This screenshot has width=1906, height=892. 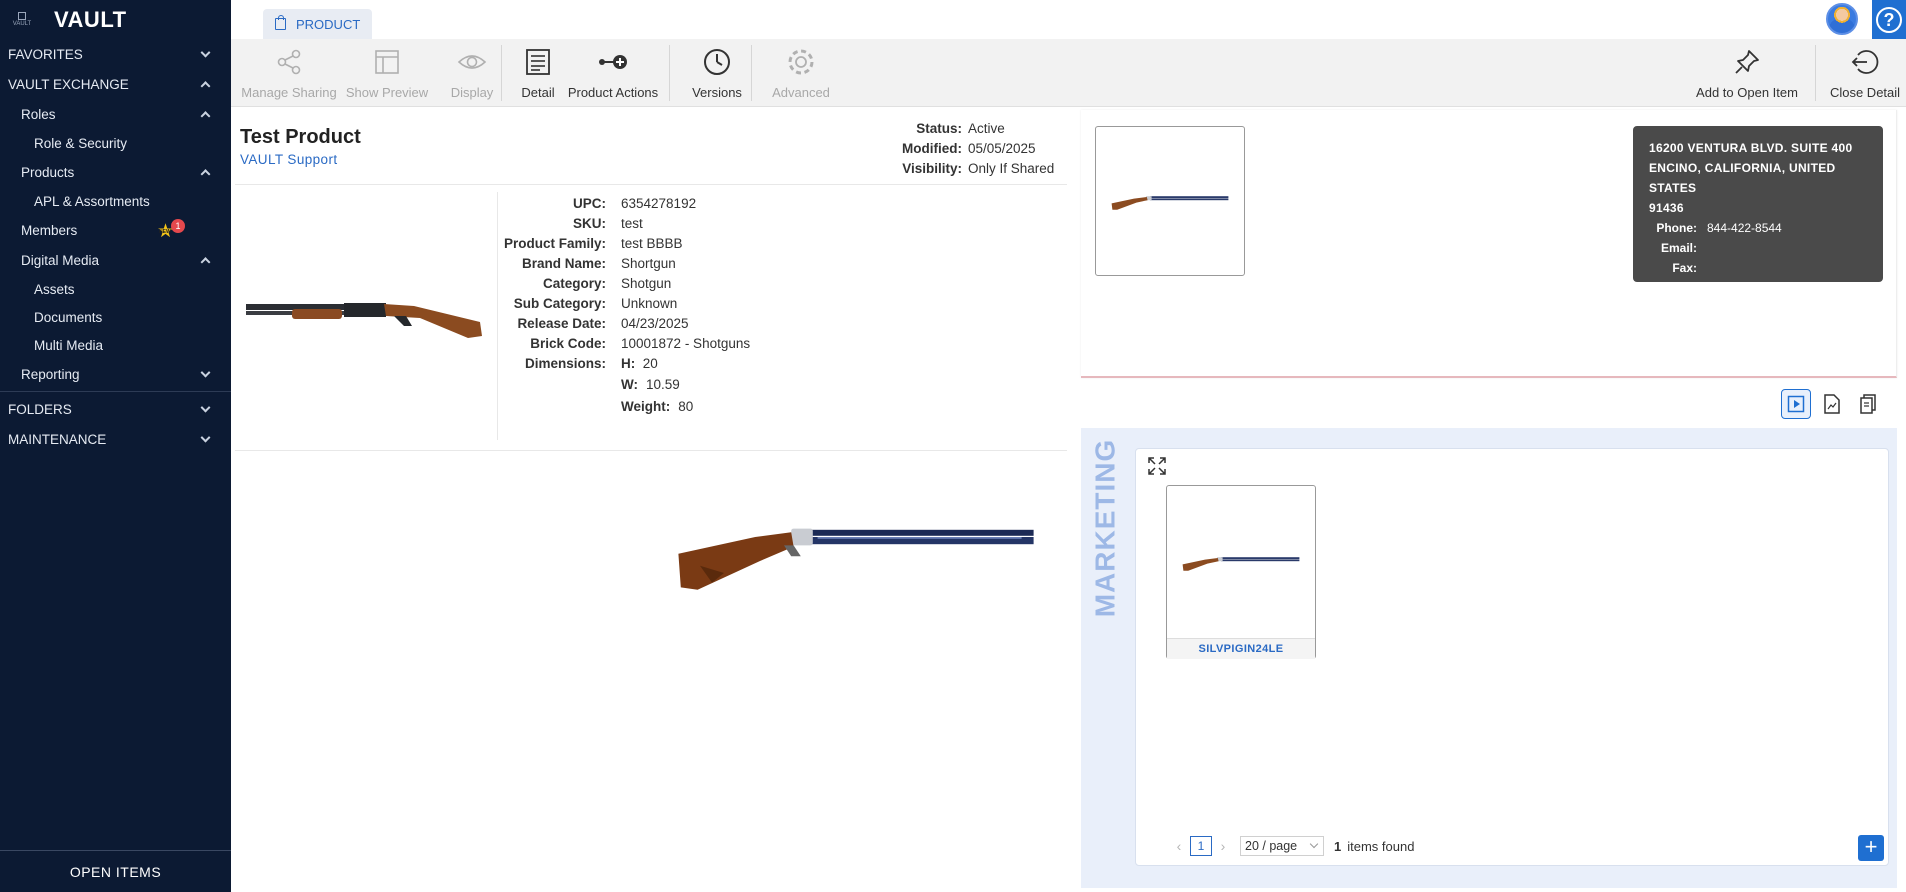 What do you see at coordinates (986, 128) in the screenshot?
I see `status-value: Active` at bounding box center [986, 128].